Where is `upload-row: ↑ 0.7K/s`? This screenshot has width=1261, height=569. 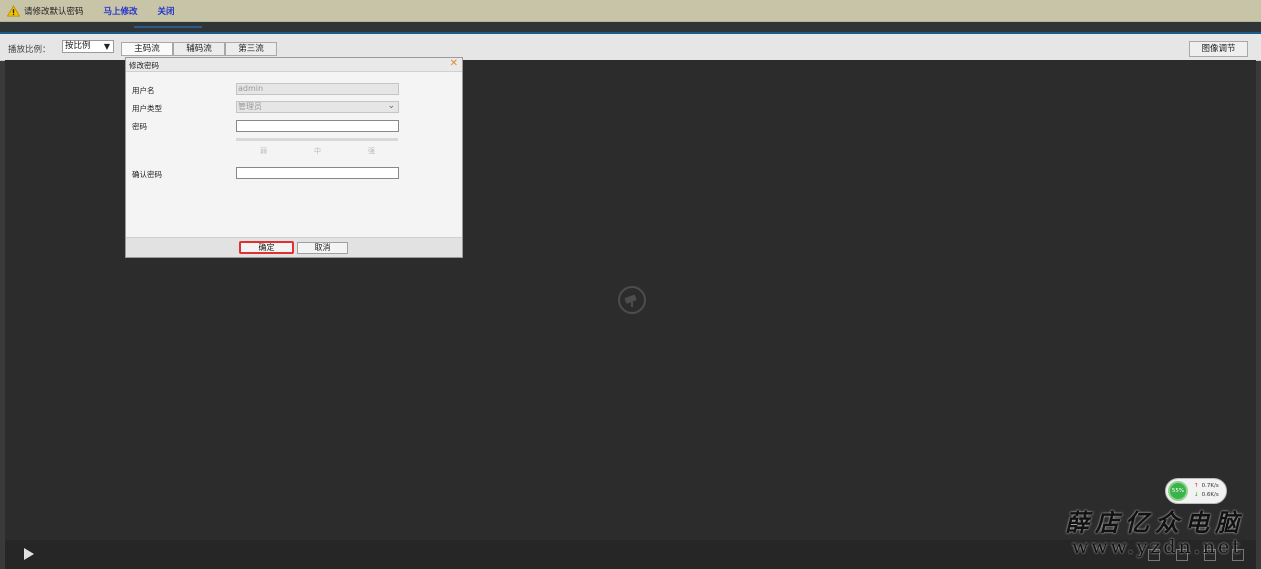
upload-row: ↑ 0.7K/s is located at coordinates (1206, 486).